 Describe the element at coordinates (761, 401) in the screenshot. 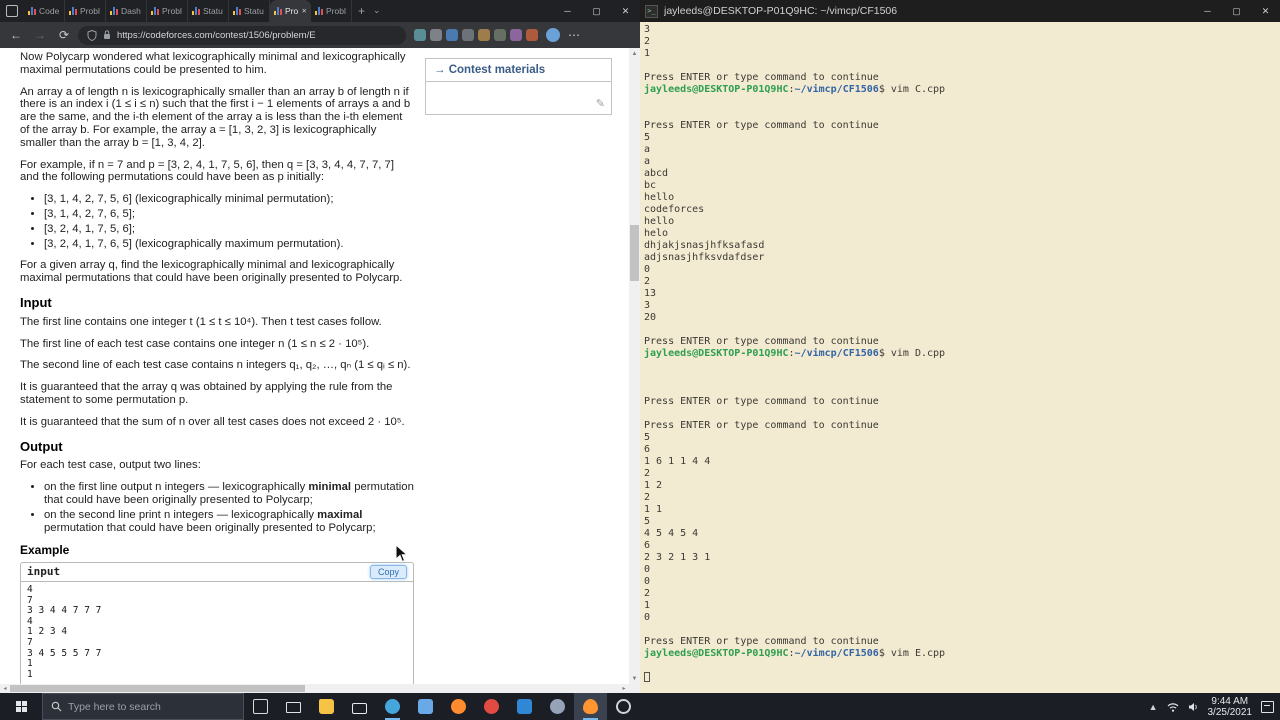

I see `terminal-line: Press ENTER or type command to continue` at that location.